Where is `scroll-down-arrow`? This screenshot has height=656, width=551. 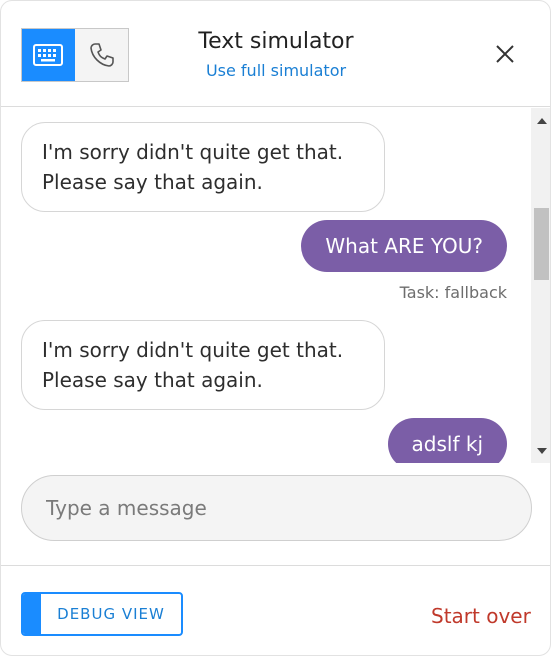
scroll-down-arrow is located at coordinates (540, 451).